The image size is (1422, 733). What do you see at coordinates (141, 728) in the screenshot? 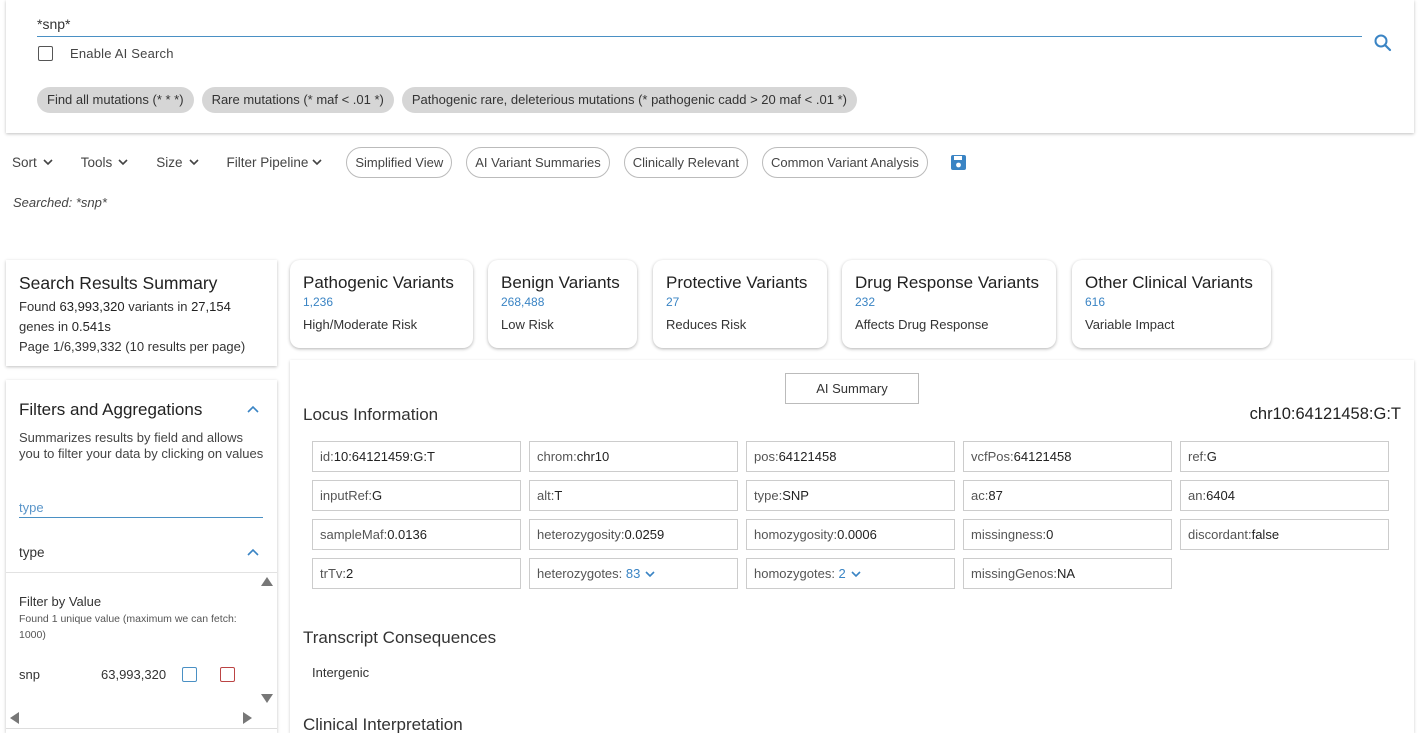
I see `horizontal-scrollbar` at bounding box center [141, 728].